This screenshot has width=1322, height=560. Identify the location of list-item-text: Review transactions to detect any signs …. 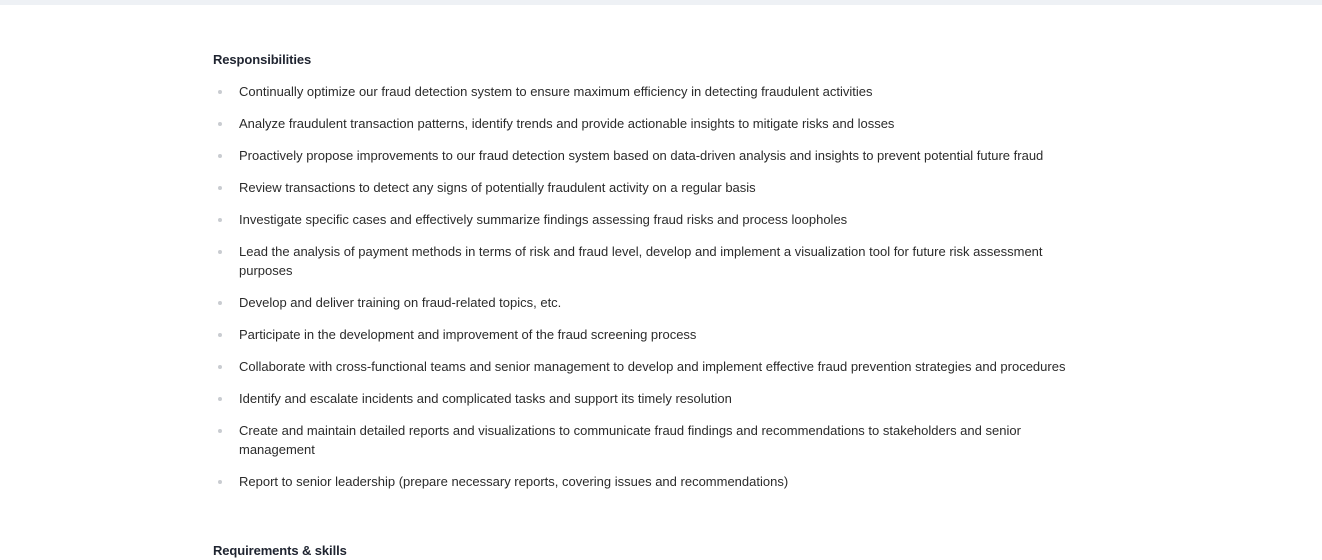
(497, 187).